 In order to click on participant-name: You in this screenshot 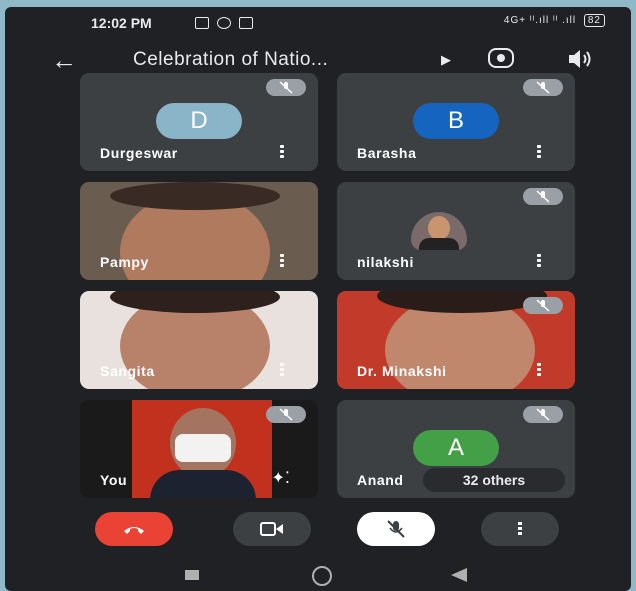, I will do `click(114, 480)`.